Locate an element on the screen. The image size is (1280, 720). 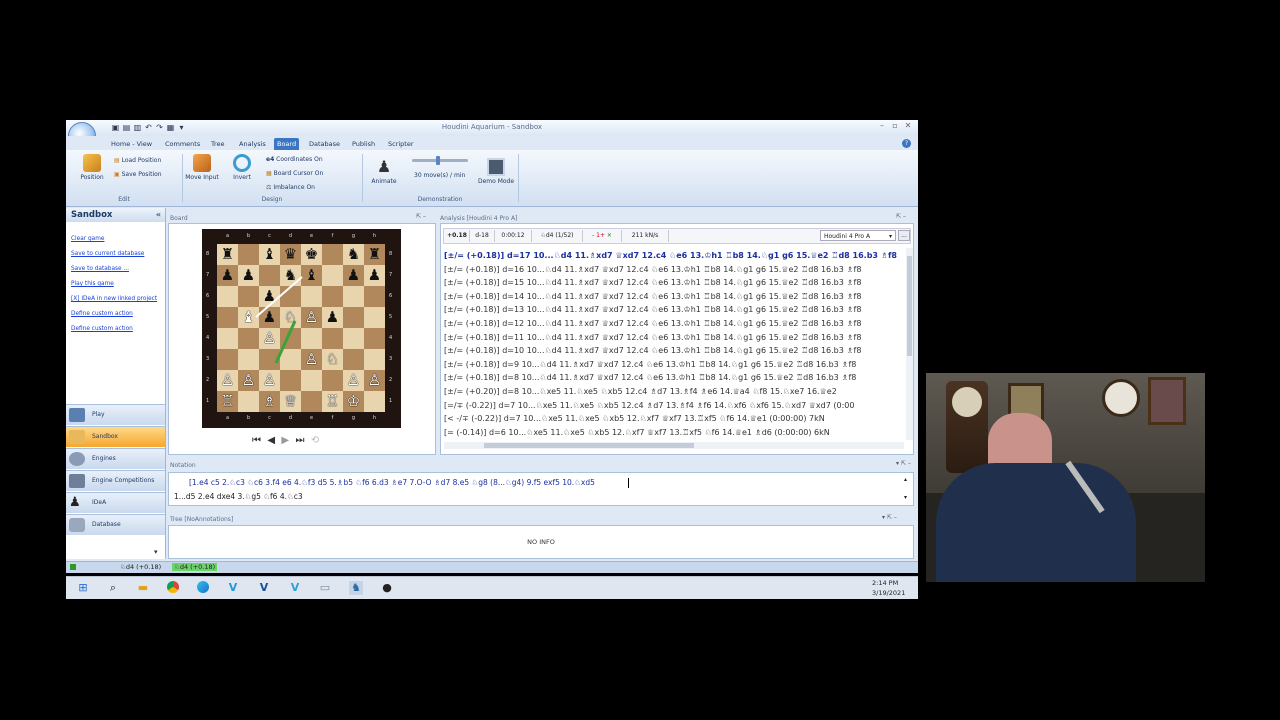
invert-button: Invert is located at coordinates (242, 167).